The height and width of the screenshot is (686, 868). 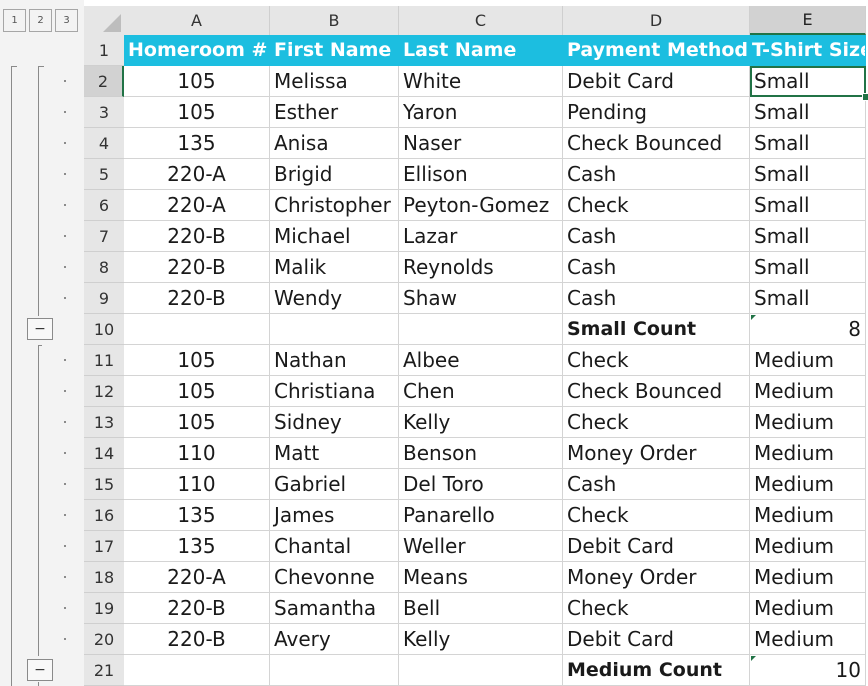 What do you see at coordinates (104, 81) in the screenshot?
I see `row-header-2: 2` at bounding box center [104, 81].